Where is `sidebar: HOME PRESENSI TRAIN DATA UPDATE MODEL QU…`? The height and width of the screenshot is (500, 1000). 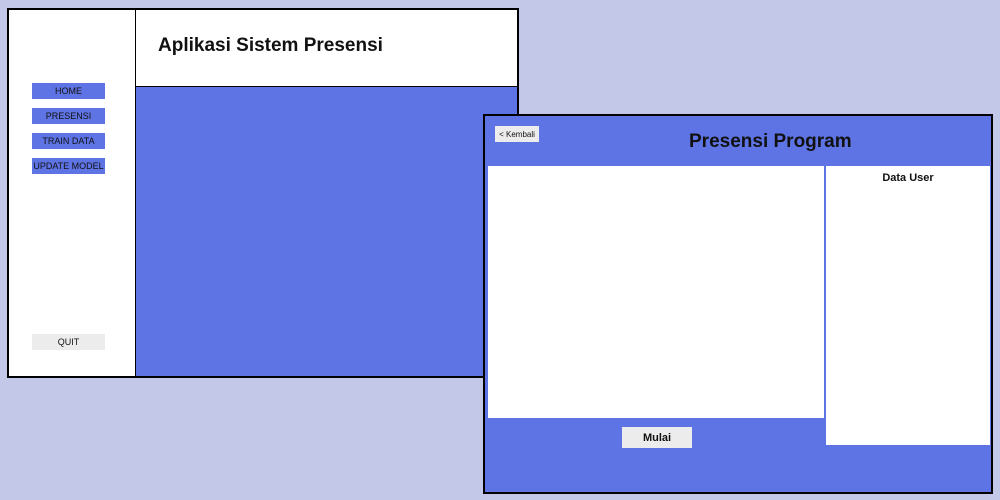
sidebar: HOME PRESENSI TRAIN DATA UPDATE MODEL QU… is located at coordinates (72, 193).